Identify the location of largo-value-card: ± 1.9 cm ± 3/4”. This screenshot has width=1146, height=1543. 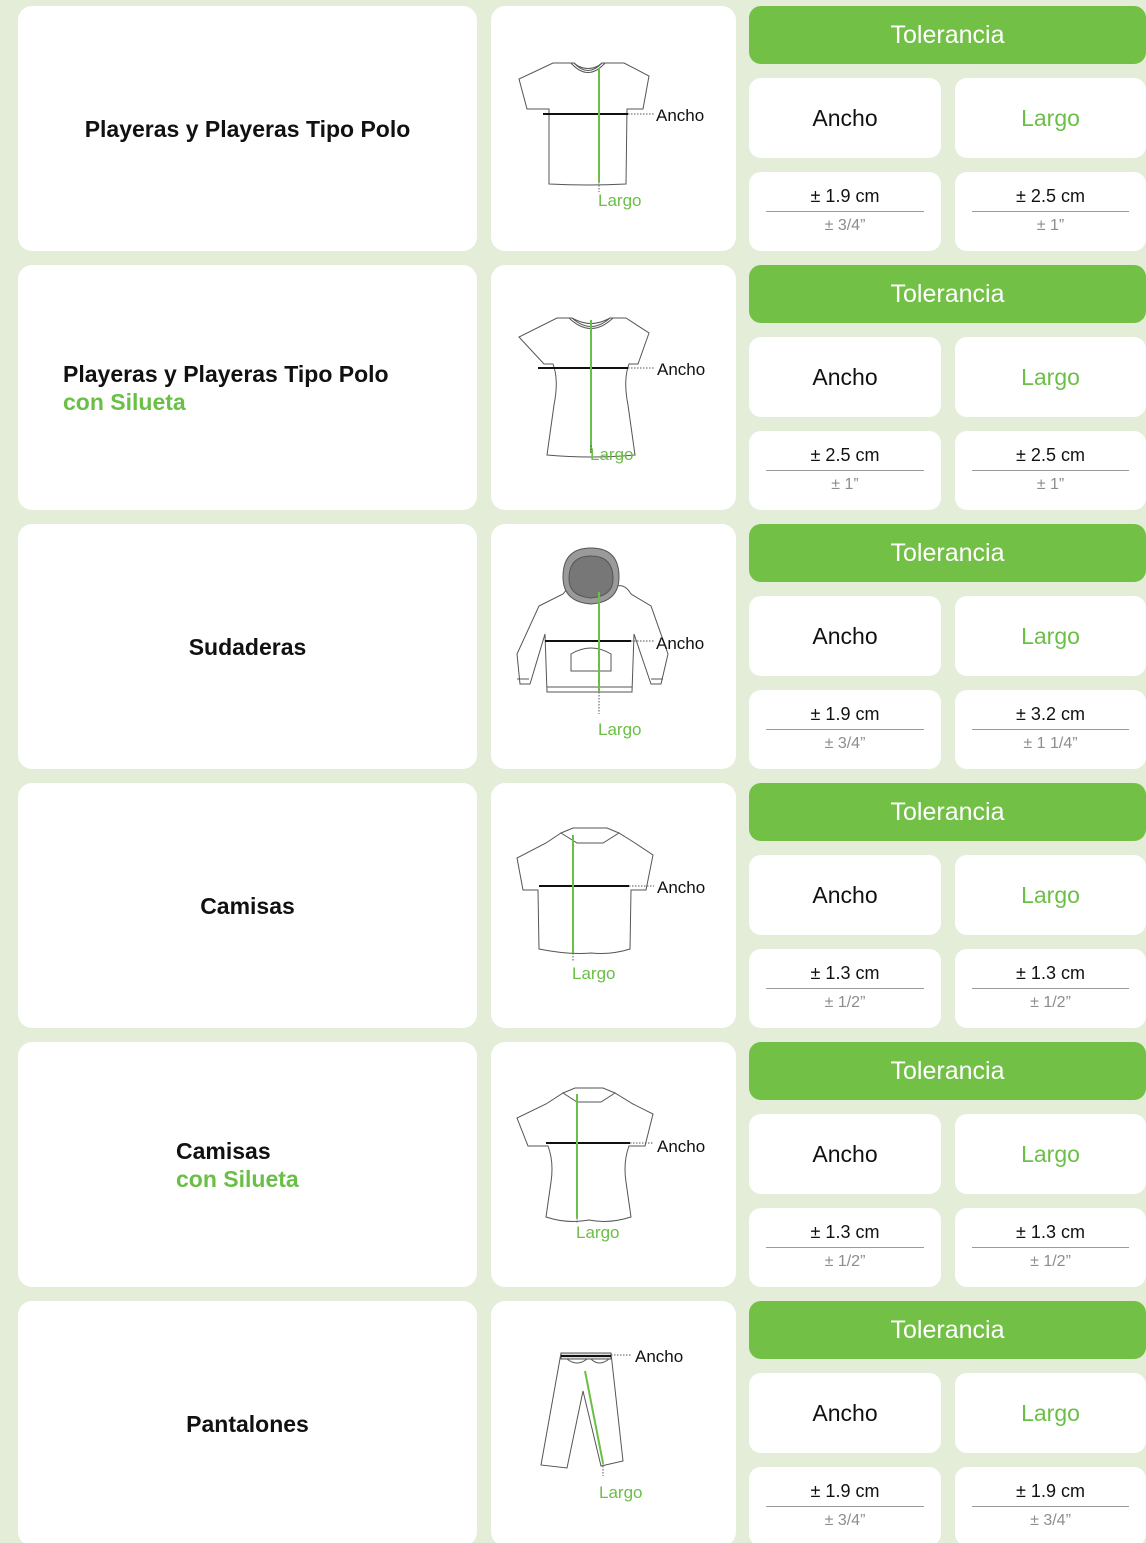
(1050, 1505).